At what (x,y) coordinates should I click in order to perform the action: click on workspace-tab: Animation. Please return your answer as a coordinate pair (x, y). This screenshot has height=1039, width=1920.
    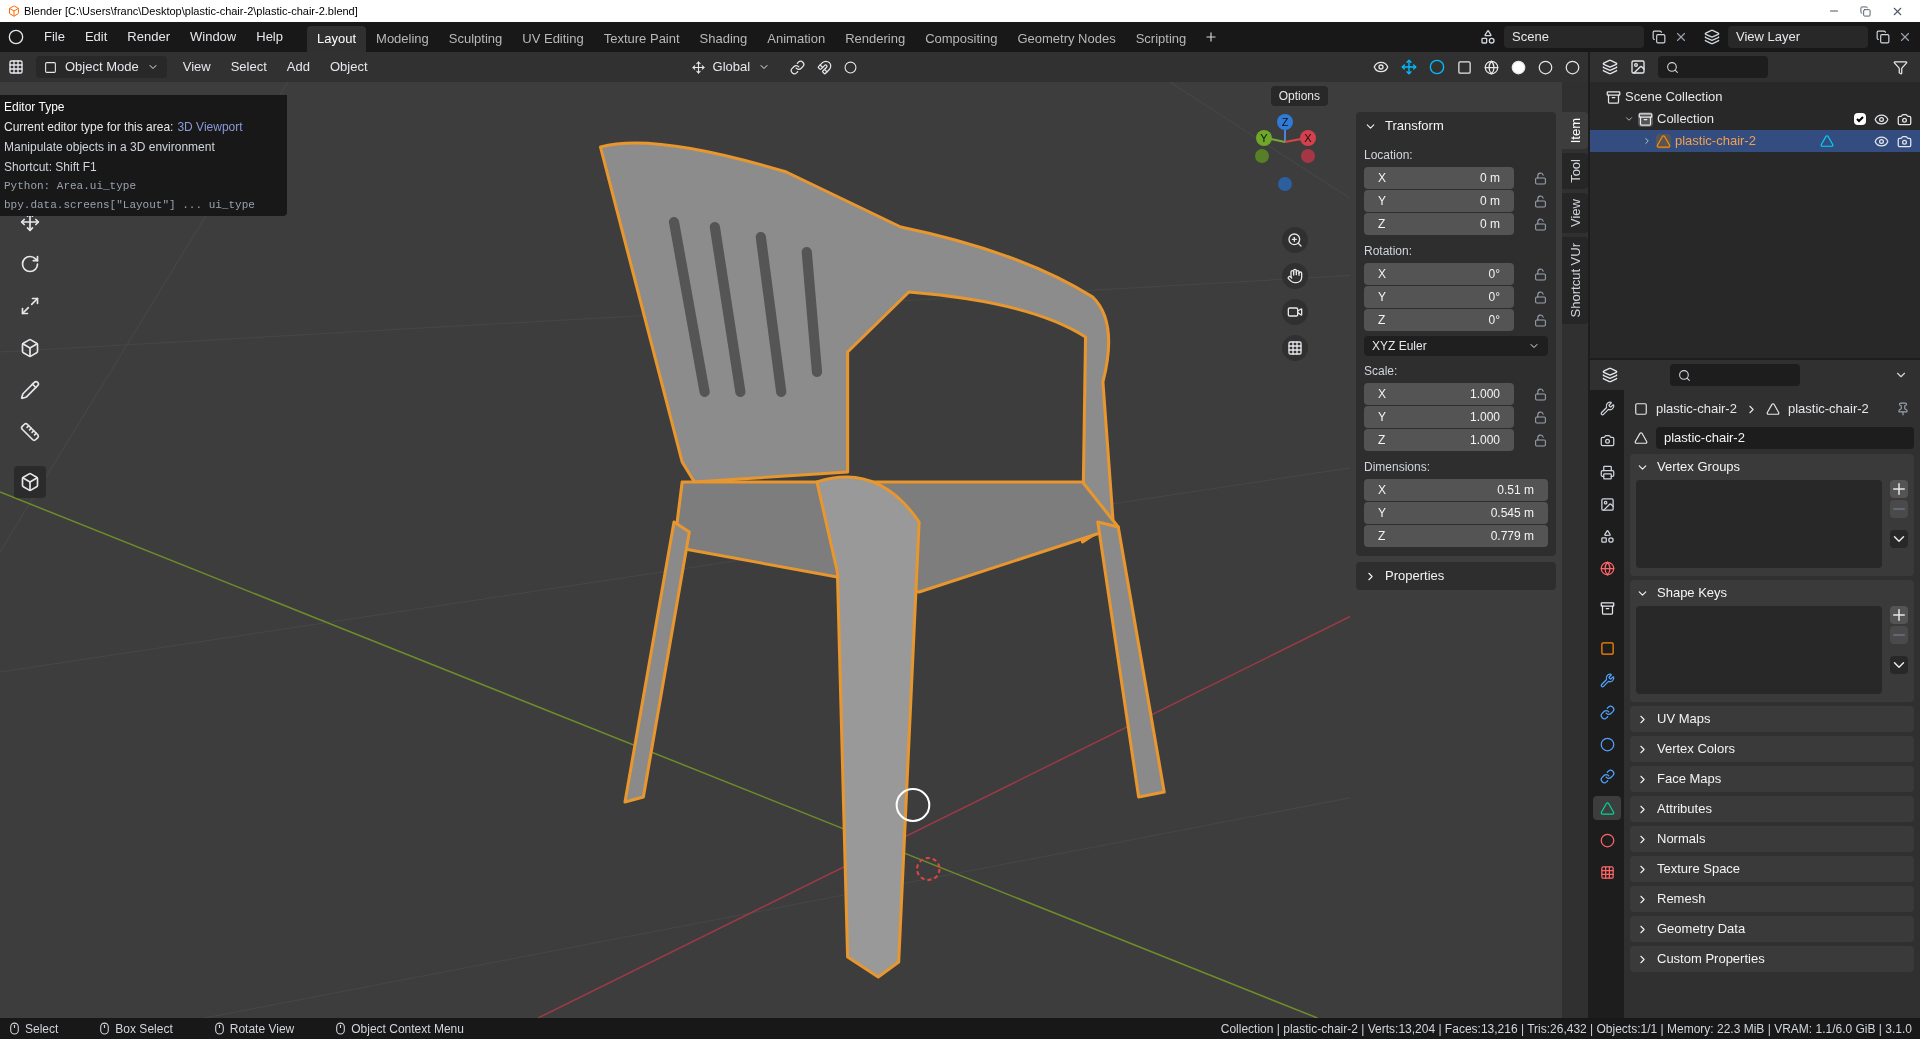
    Looking at the image, I should click on (796, 39).